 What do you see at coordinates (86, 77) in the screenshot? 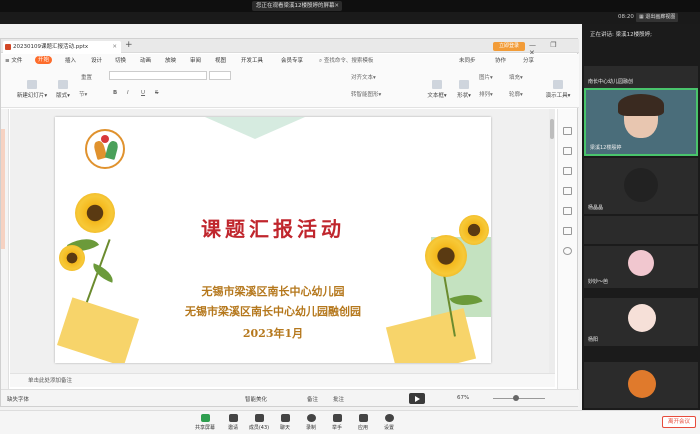
I see `reset-button: 重置` at bounding box center [86, 77].